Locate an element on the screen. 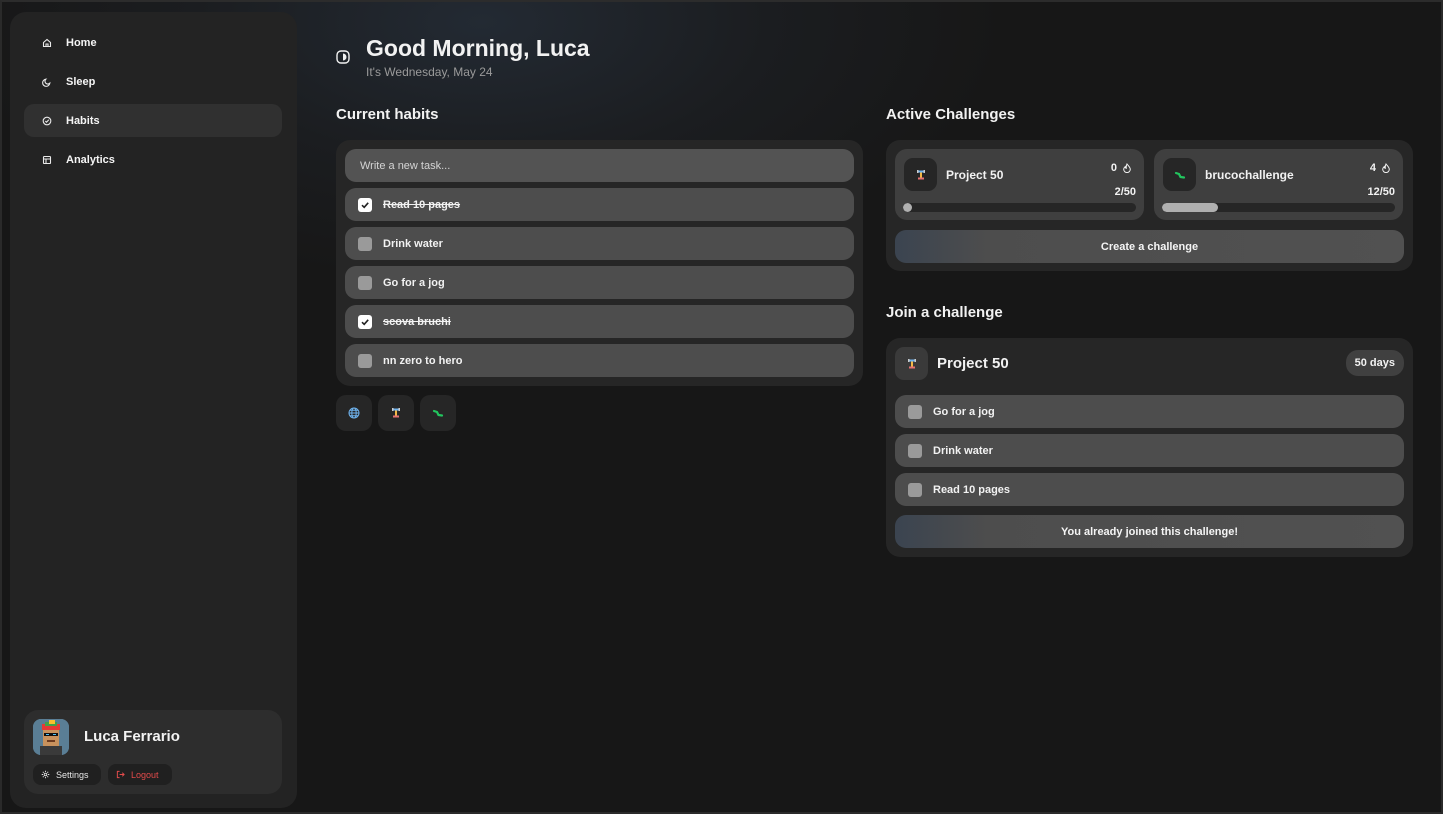 The height and width of the screenshot is (814, 1443). filter-all-button is located at coordinates (354, 413).